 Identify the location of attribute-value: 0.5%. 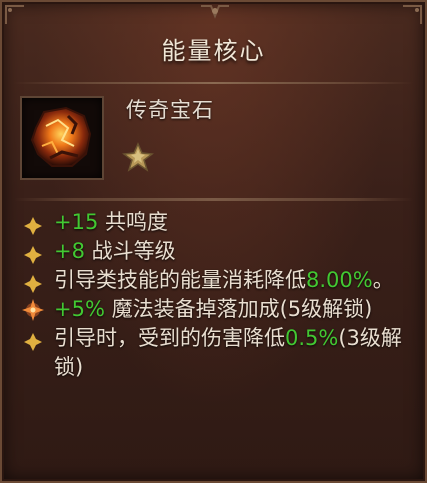
(312, 338).